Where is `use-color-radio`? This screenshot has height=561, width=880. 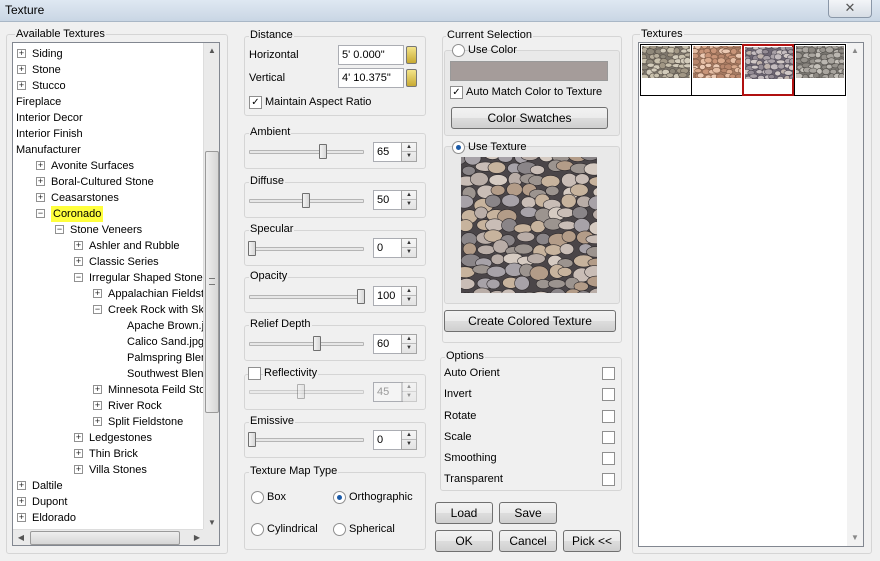
use-color-radio is located at coordinates (458, 50).